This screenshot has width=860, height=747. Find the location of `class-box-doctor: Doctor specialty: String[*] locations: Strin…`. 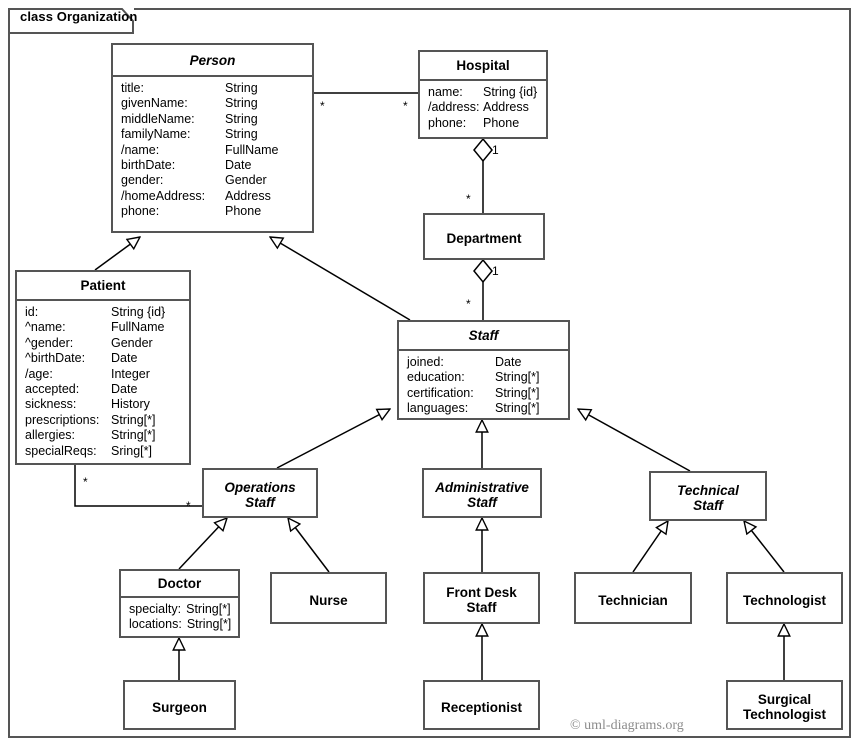

class-box-doctor: Doctor specialty: String[*] locations: Strin… is located at coordinates (179, 603).